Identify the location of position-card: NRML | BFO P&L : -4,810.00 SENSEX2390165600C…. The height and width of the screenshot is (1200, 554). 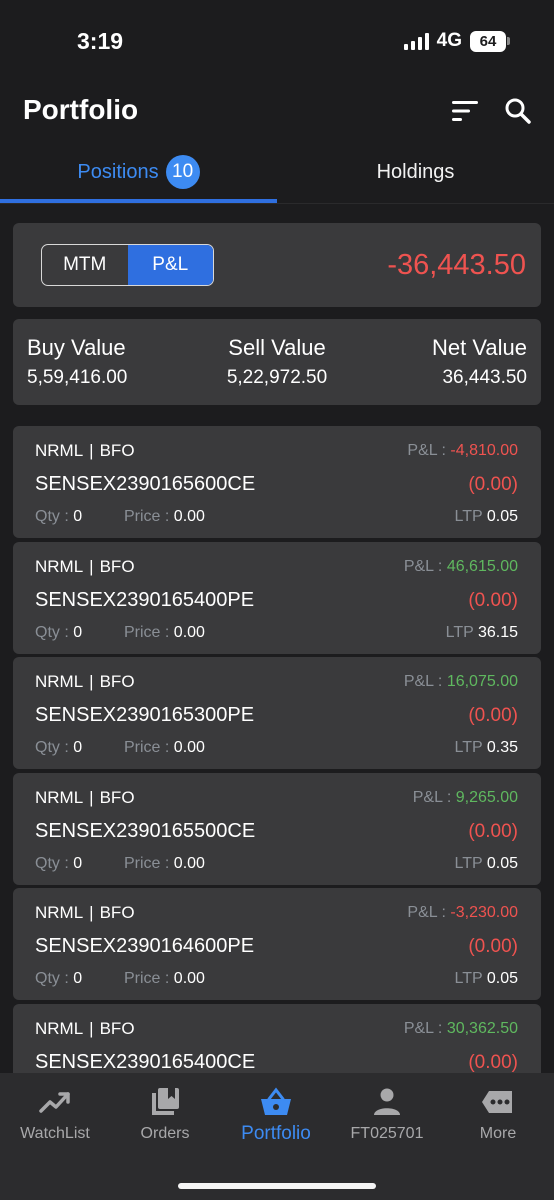
(277, 482).